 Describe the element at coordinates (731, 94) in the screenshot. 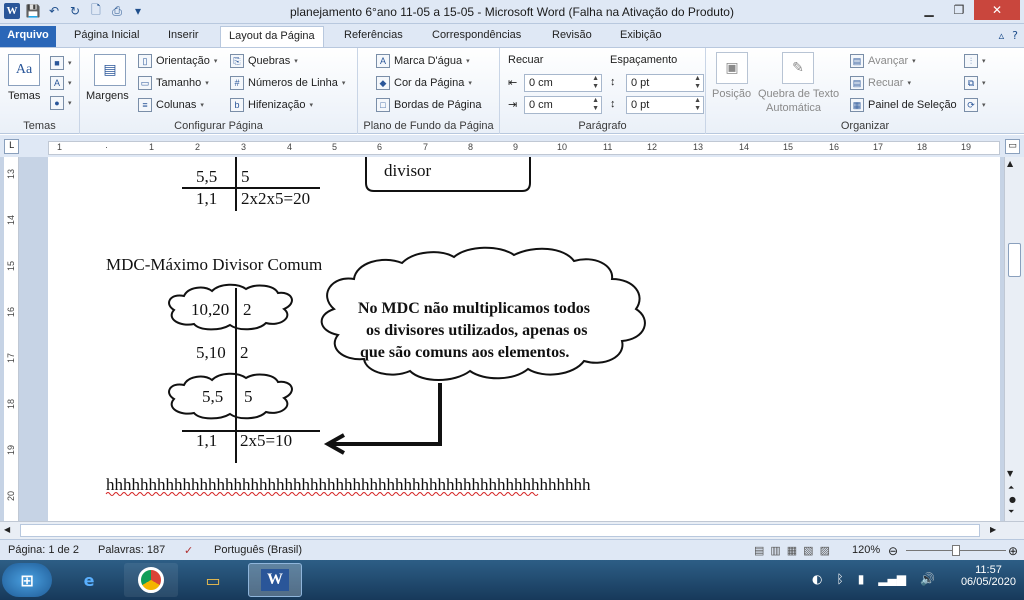

I see `position-button: Posição` at that location.